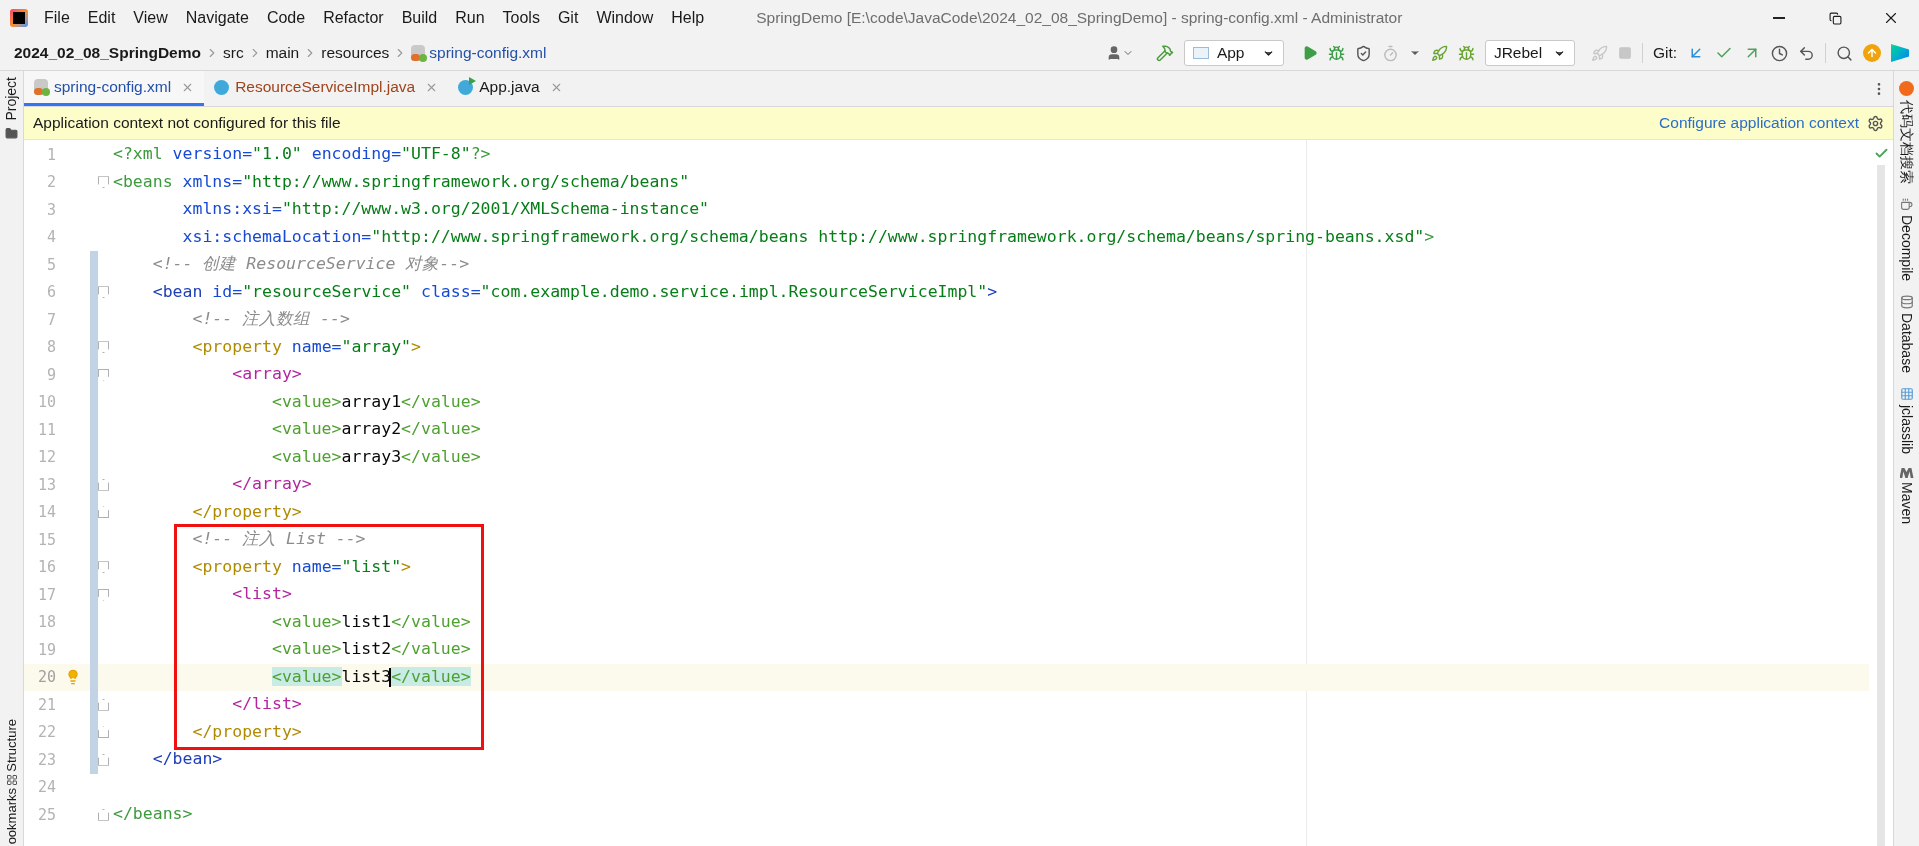  What do you see at coordinates (470, 18) in the screenshot?
I see `menu-item: Run` at bounding box center [470, 18].